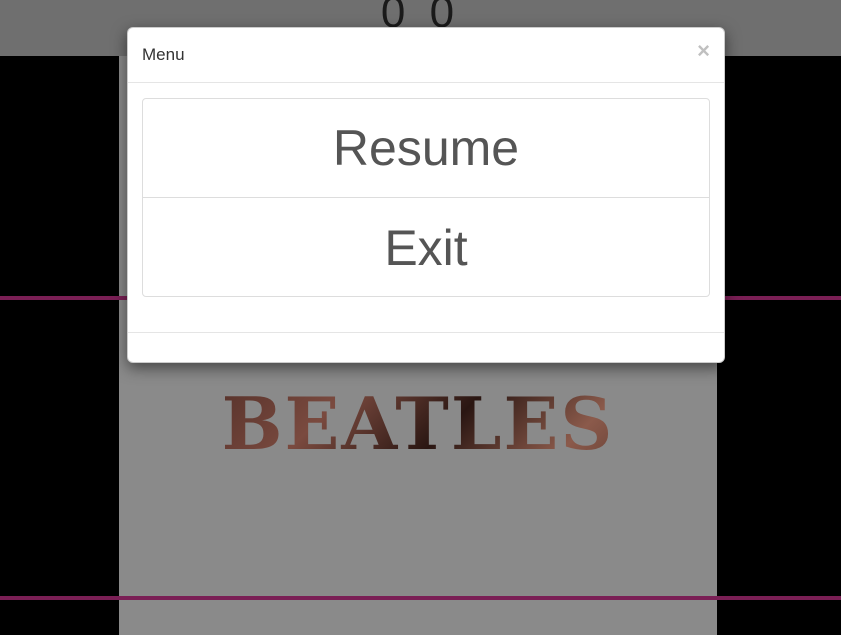  I want to click on close-icon: ×, so click(703, 51).